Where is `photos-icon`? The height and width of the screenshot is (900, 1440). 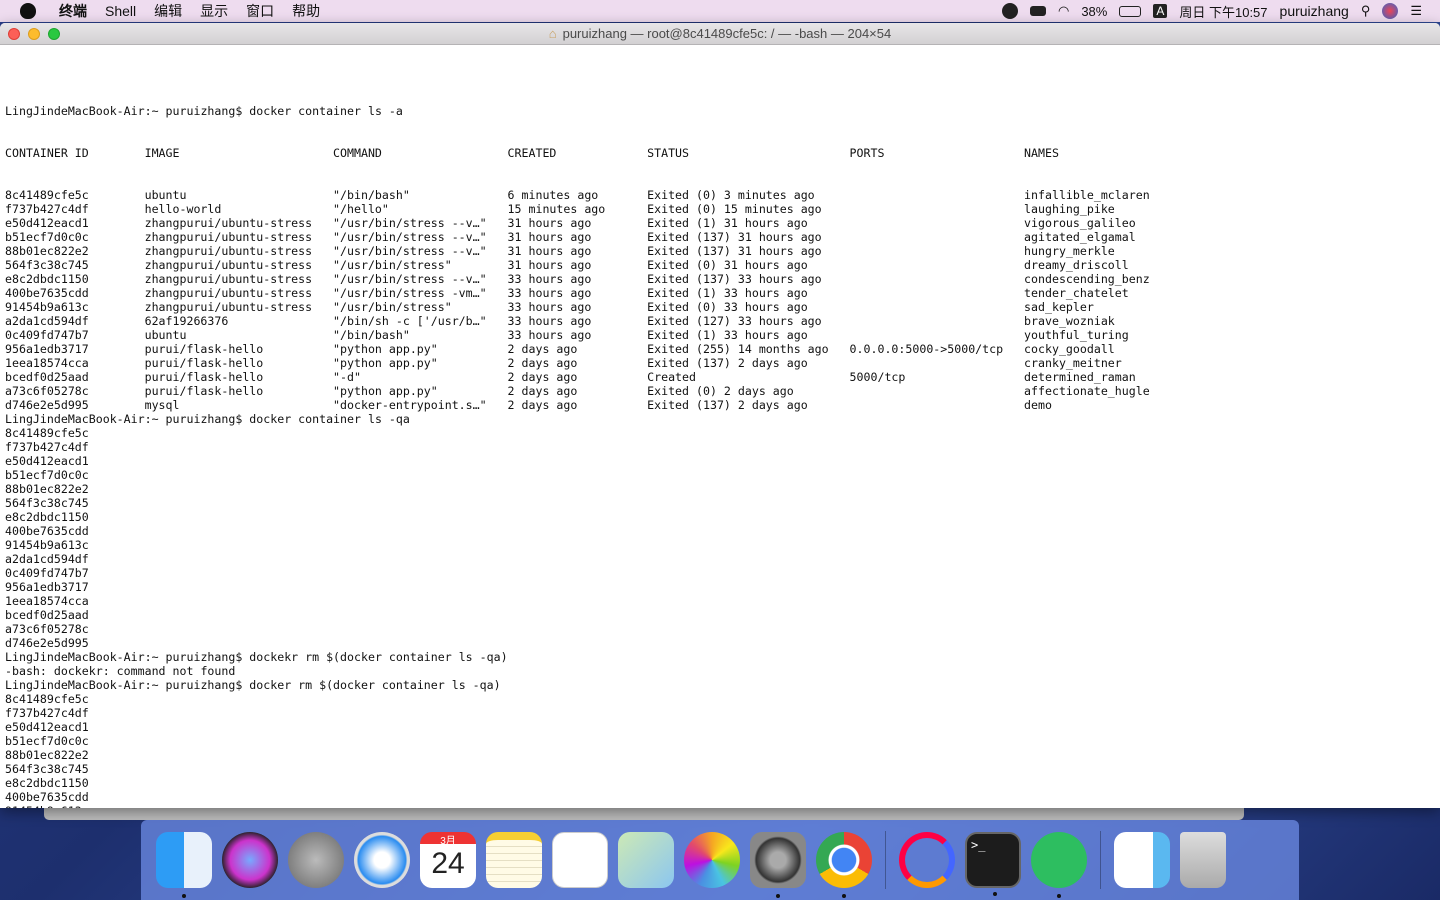 photos-icon is located at coordinates (712, 860).